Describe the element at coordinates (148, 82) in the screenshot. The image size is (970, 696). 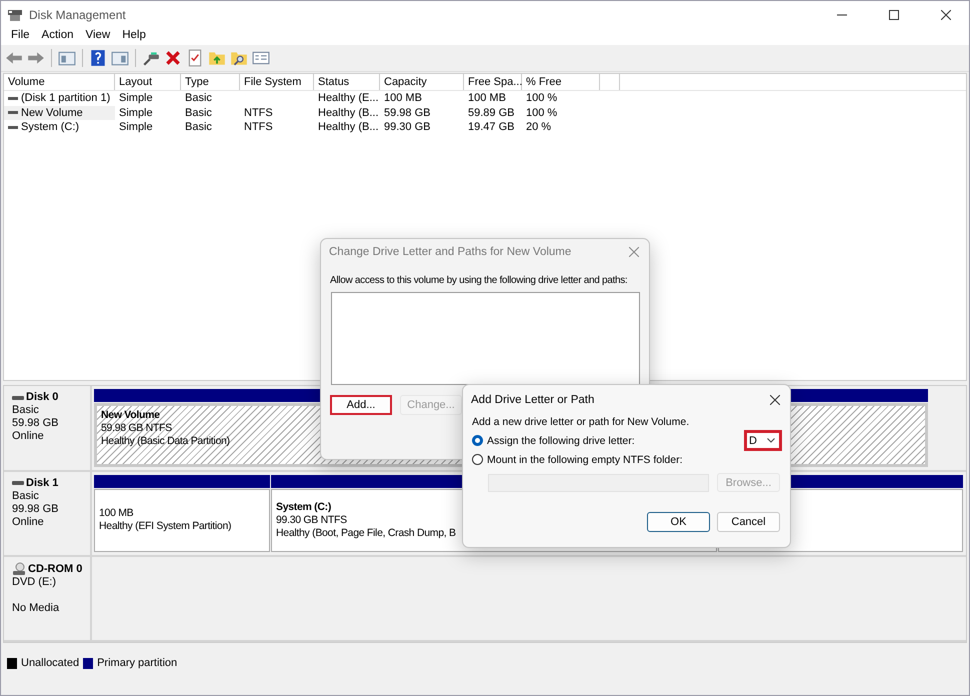
I see `column-header: Layout` at that location.